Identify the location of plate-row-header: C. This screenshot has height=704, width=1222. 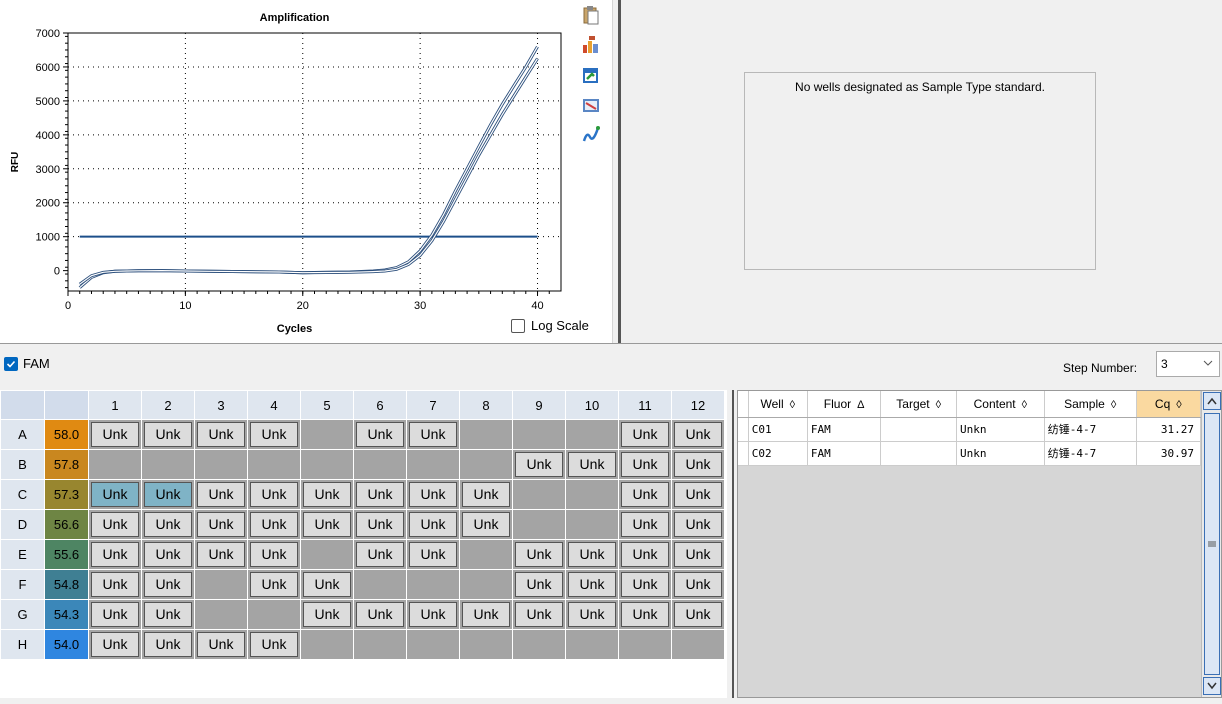
(22, 494).